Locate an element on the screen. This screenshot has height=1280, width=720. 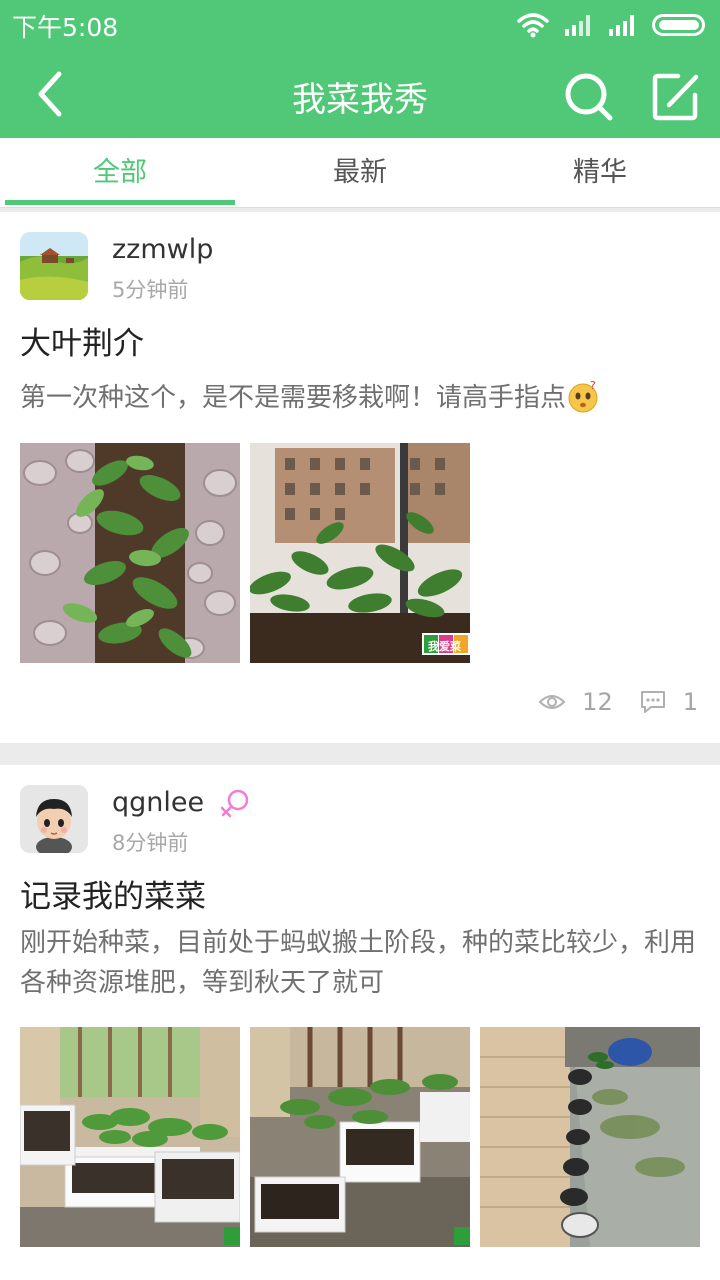
compose-button is located at coordinates (676, 96).